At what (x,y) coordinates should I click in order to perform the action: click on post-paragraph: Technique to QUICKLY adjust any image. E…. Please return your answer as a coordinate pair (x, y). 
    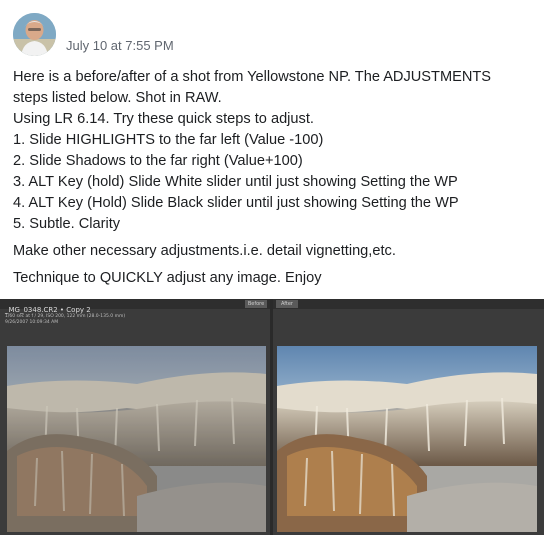
    Looking at the image, I should click on (167, 278).